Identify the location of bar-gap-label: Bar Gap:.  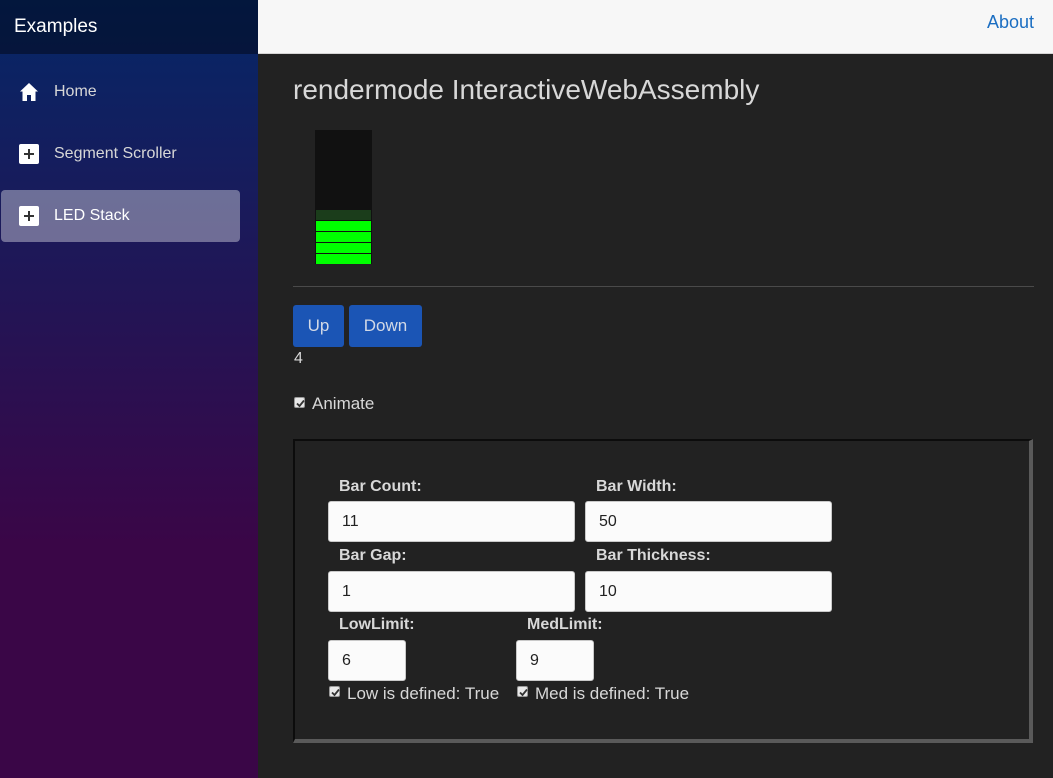
(373, 555).